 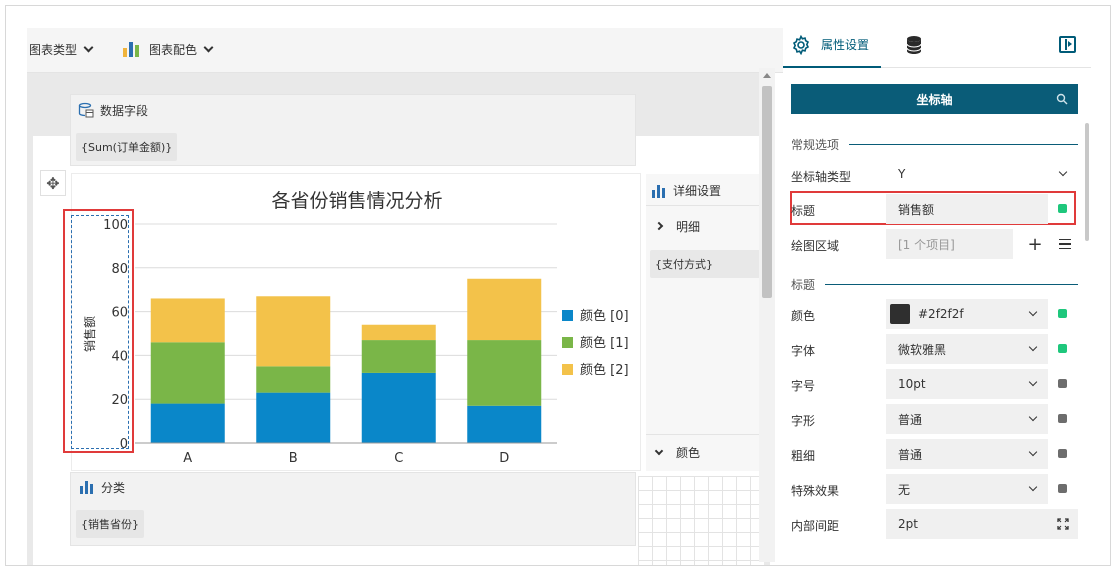 I want to click on padding-field: 2pt, so click(x=982, y=524).